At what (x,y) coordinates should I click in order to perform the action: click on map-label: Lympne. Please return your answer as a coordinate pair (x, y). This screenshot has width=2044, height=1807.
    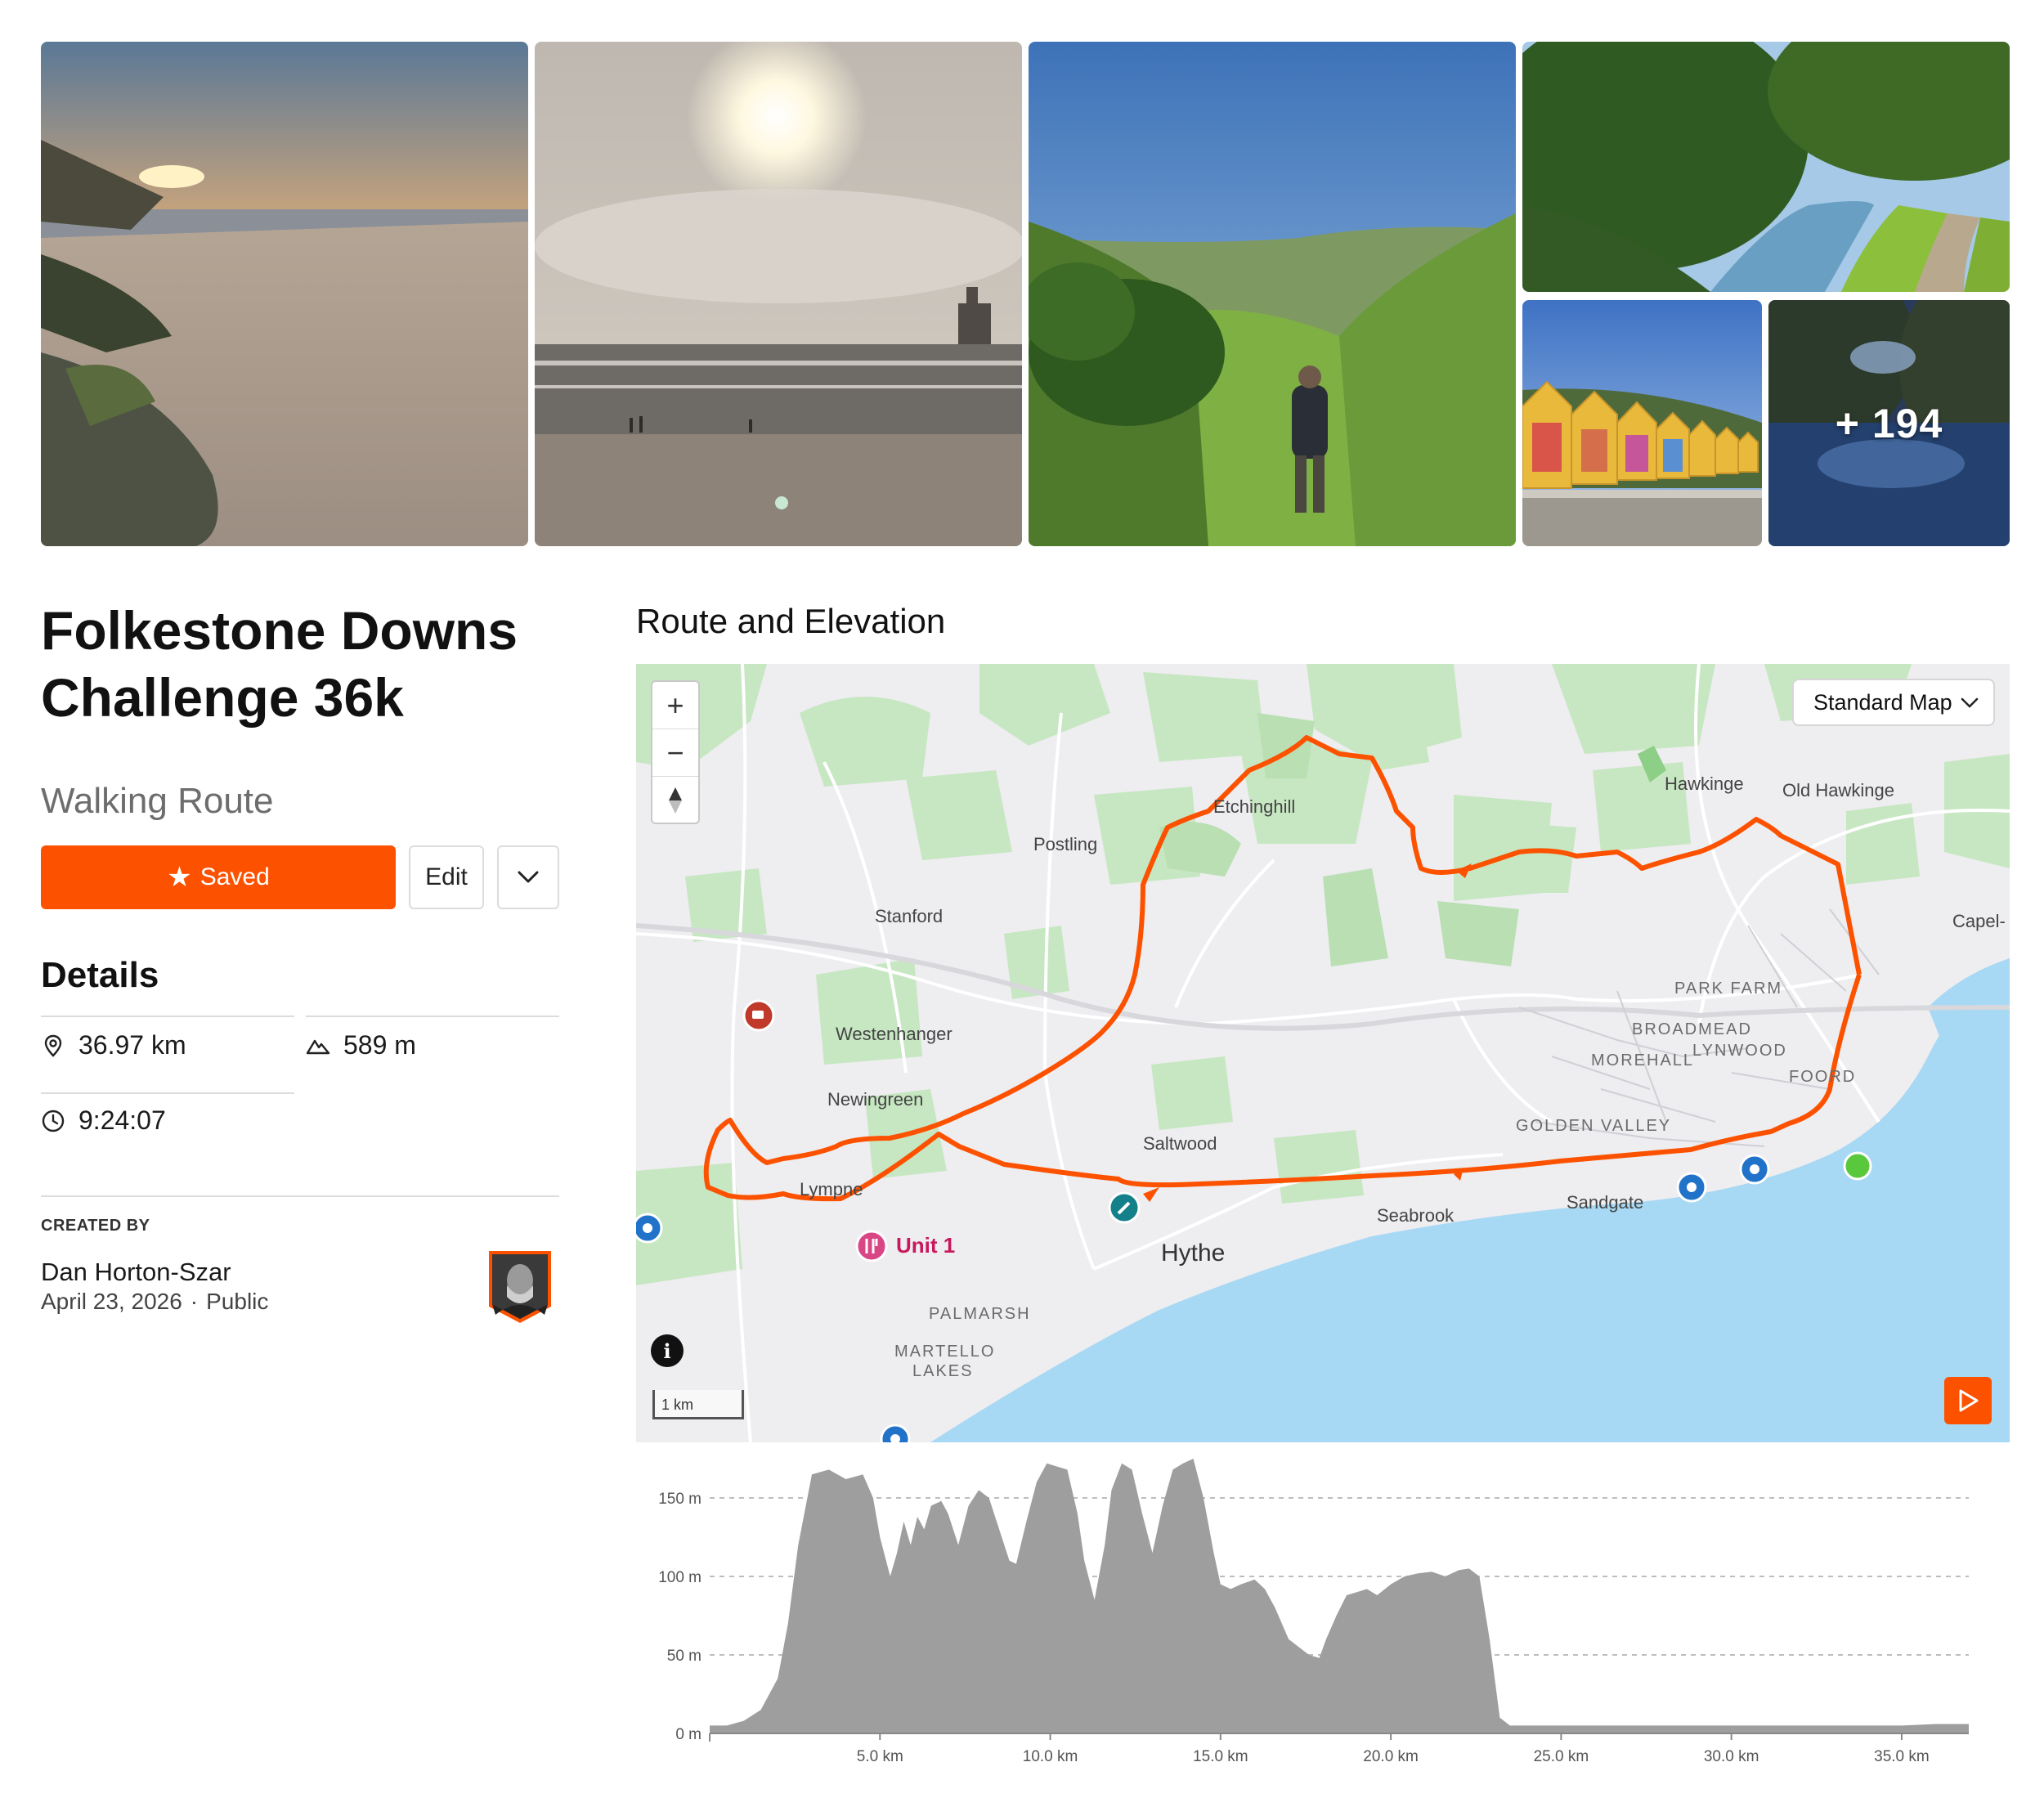
    Looking at the image, I should click on (832, 1189).